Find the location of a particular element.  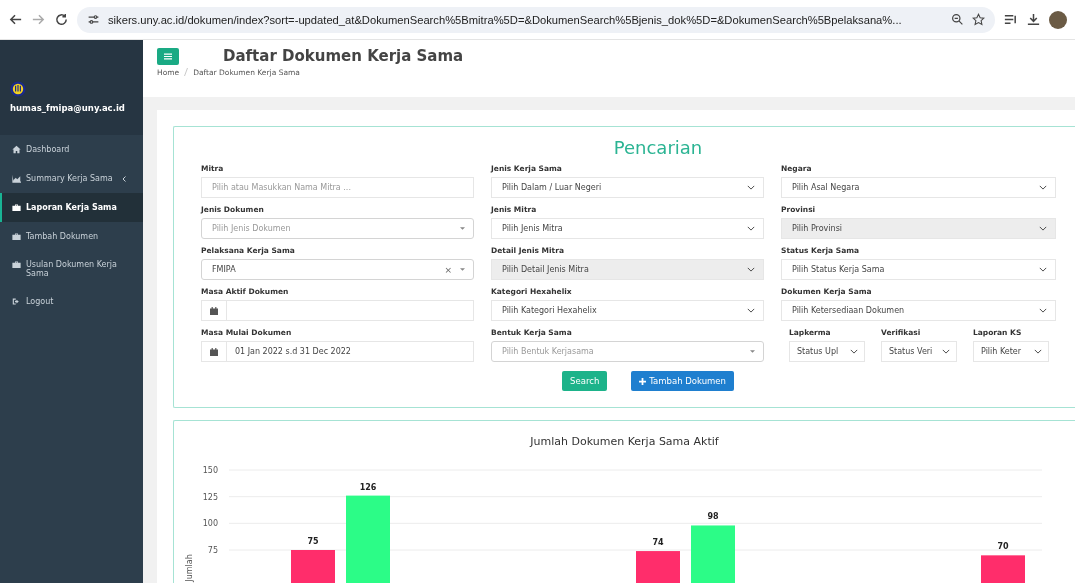

date-range-field: 01 Jan 2022 s.d 31 Dec 2022 is located at coordinates (337, 351).